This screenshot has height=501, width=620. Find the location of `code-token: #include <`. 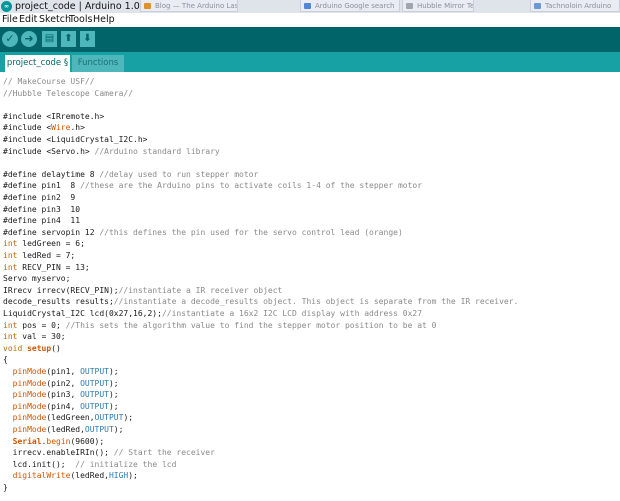

code-token: #include < is located at coordinates (27, 128).